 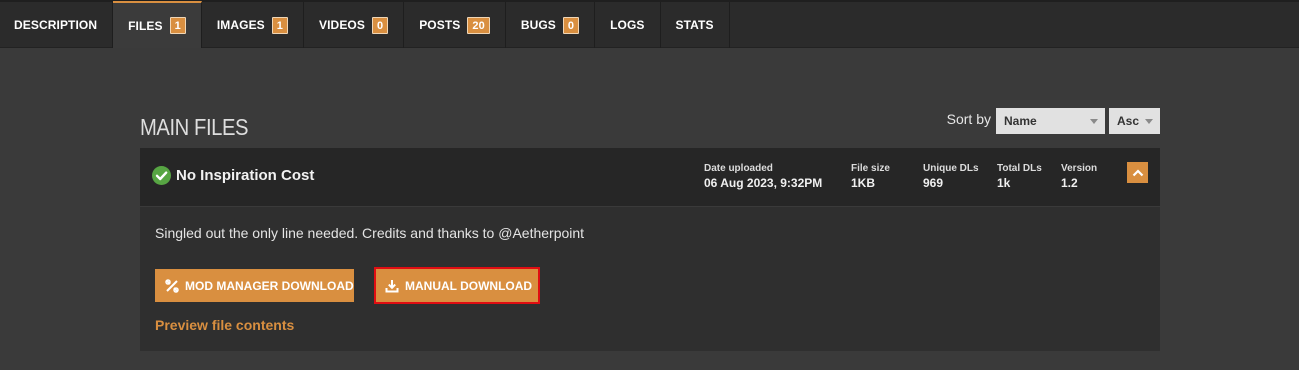 I want to click on file-name: No Inspiration Cost, so click(x=245, y=175).